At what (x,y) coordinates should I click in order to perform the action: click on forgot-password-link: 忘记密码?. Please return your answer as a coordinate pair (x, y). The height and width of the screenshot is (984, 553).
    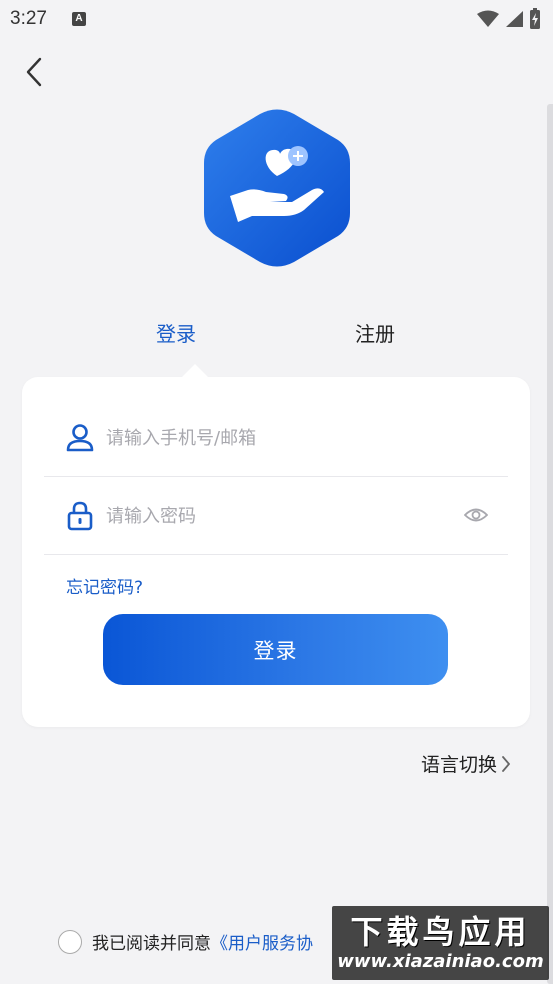
    Looking at the image, I should click on (104, 585).